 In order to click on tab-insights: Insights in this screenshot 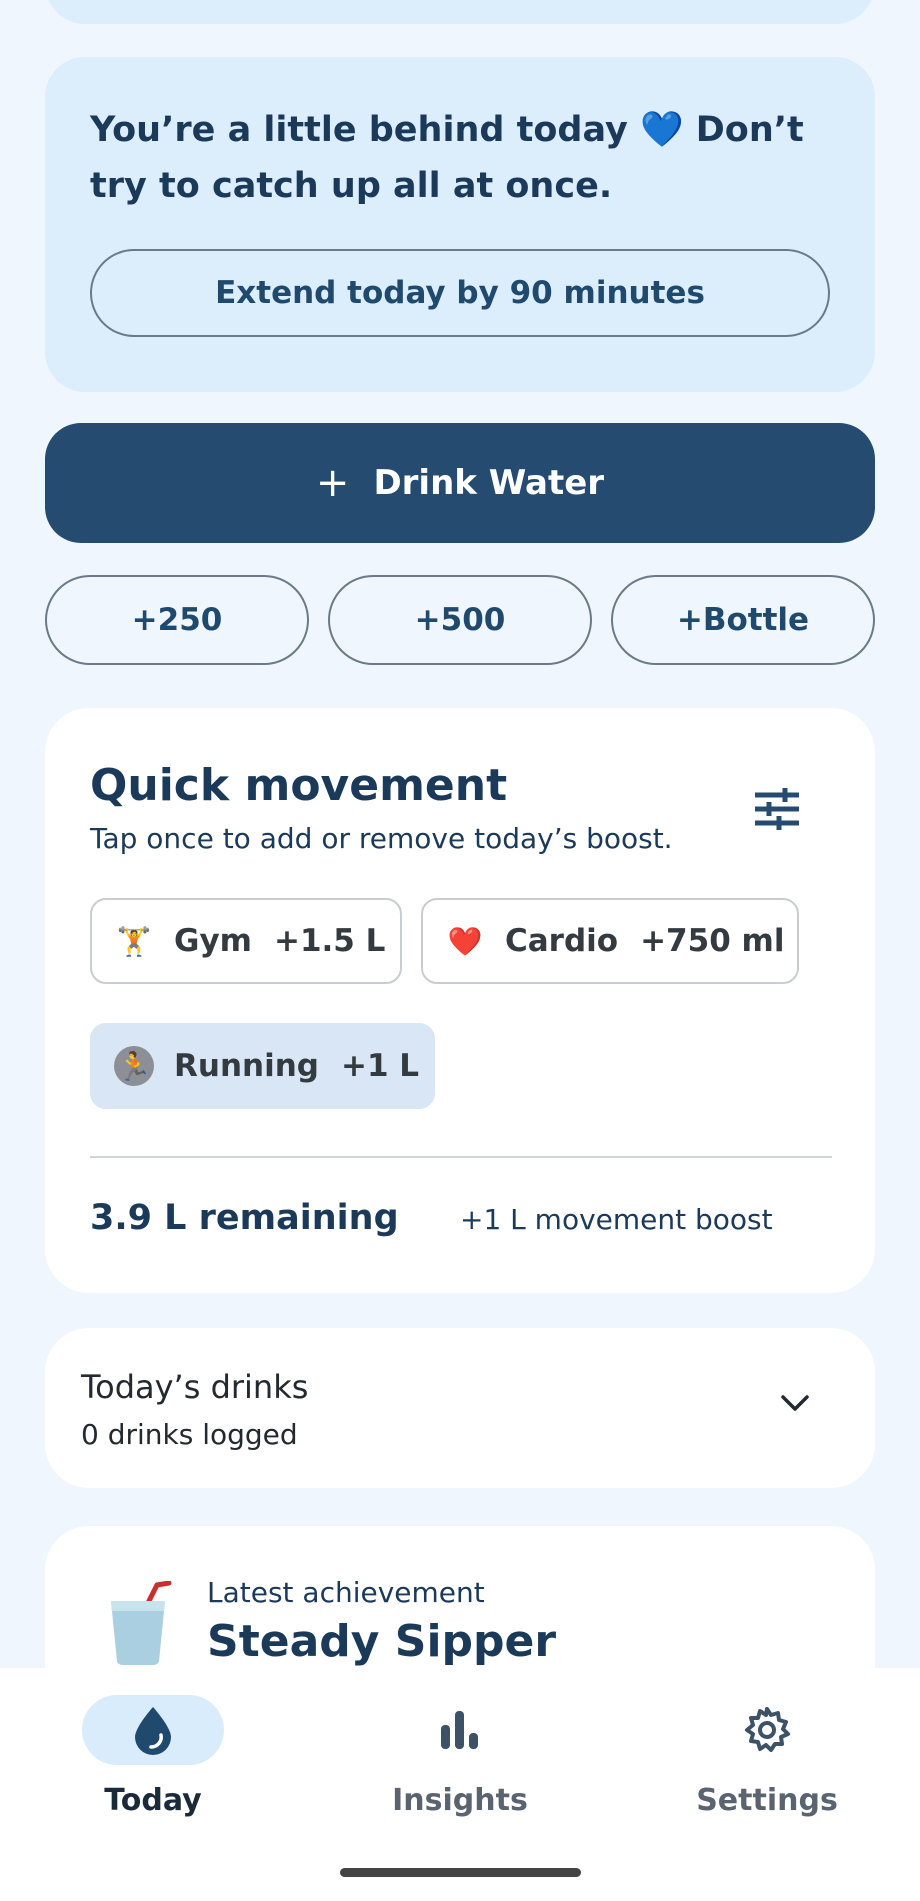, I will do `click(460, 1770)`.